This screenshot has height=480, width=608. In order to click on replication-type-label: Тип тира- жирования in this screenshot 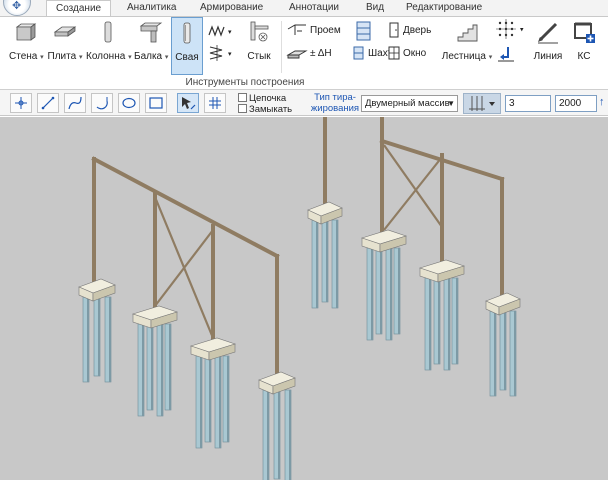, I will do `click(335, 103)`.